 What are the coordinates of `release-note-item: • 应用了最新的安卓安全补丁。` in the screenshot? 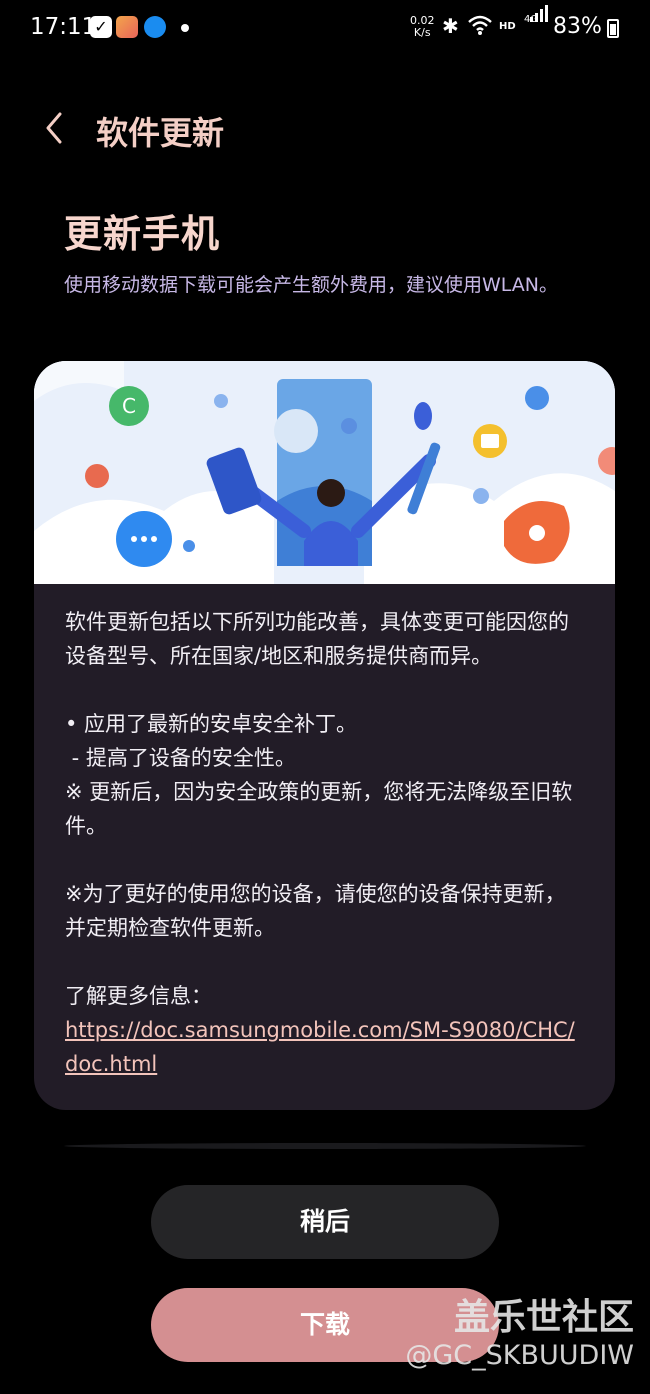 It's located at (211, 724).